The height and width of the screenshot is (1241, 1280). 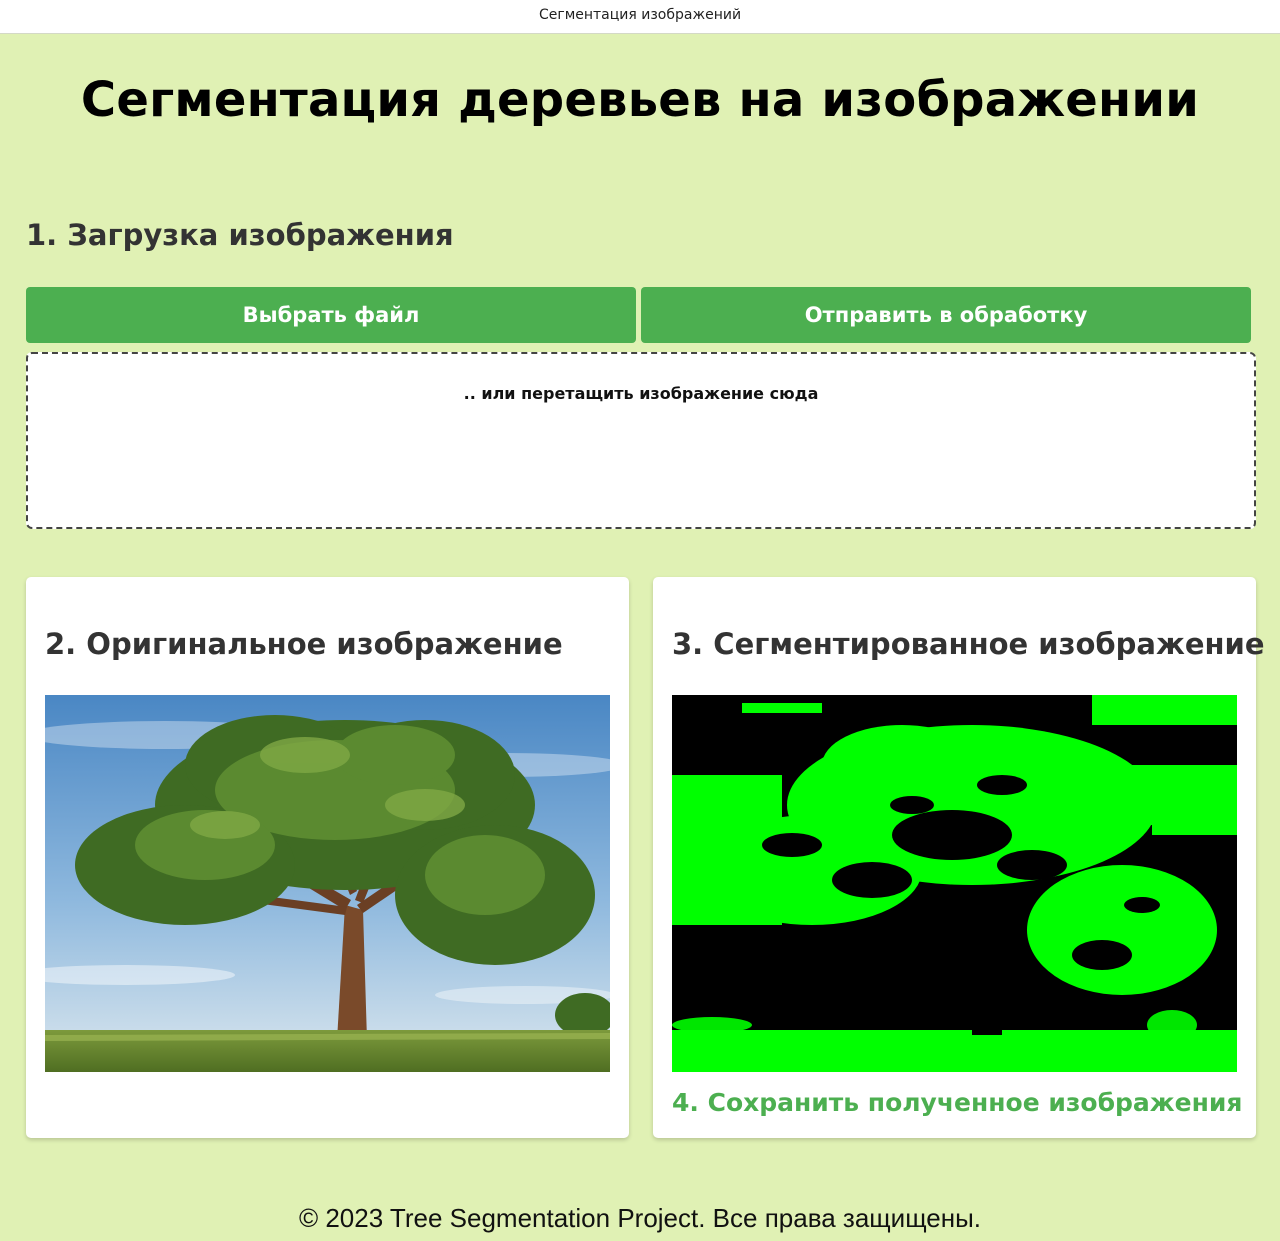 What do you see at coordinates (331, 315) in the screenshot?
I see `choose-file-button: Выбрать файл` at bounding box center [331, 315].